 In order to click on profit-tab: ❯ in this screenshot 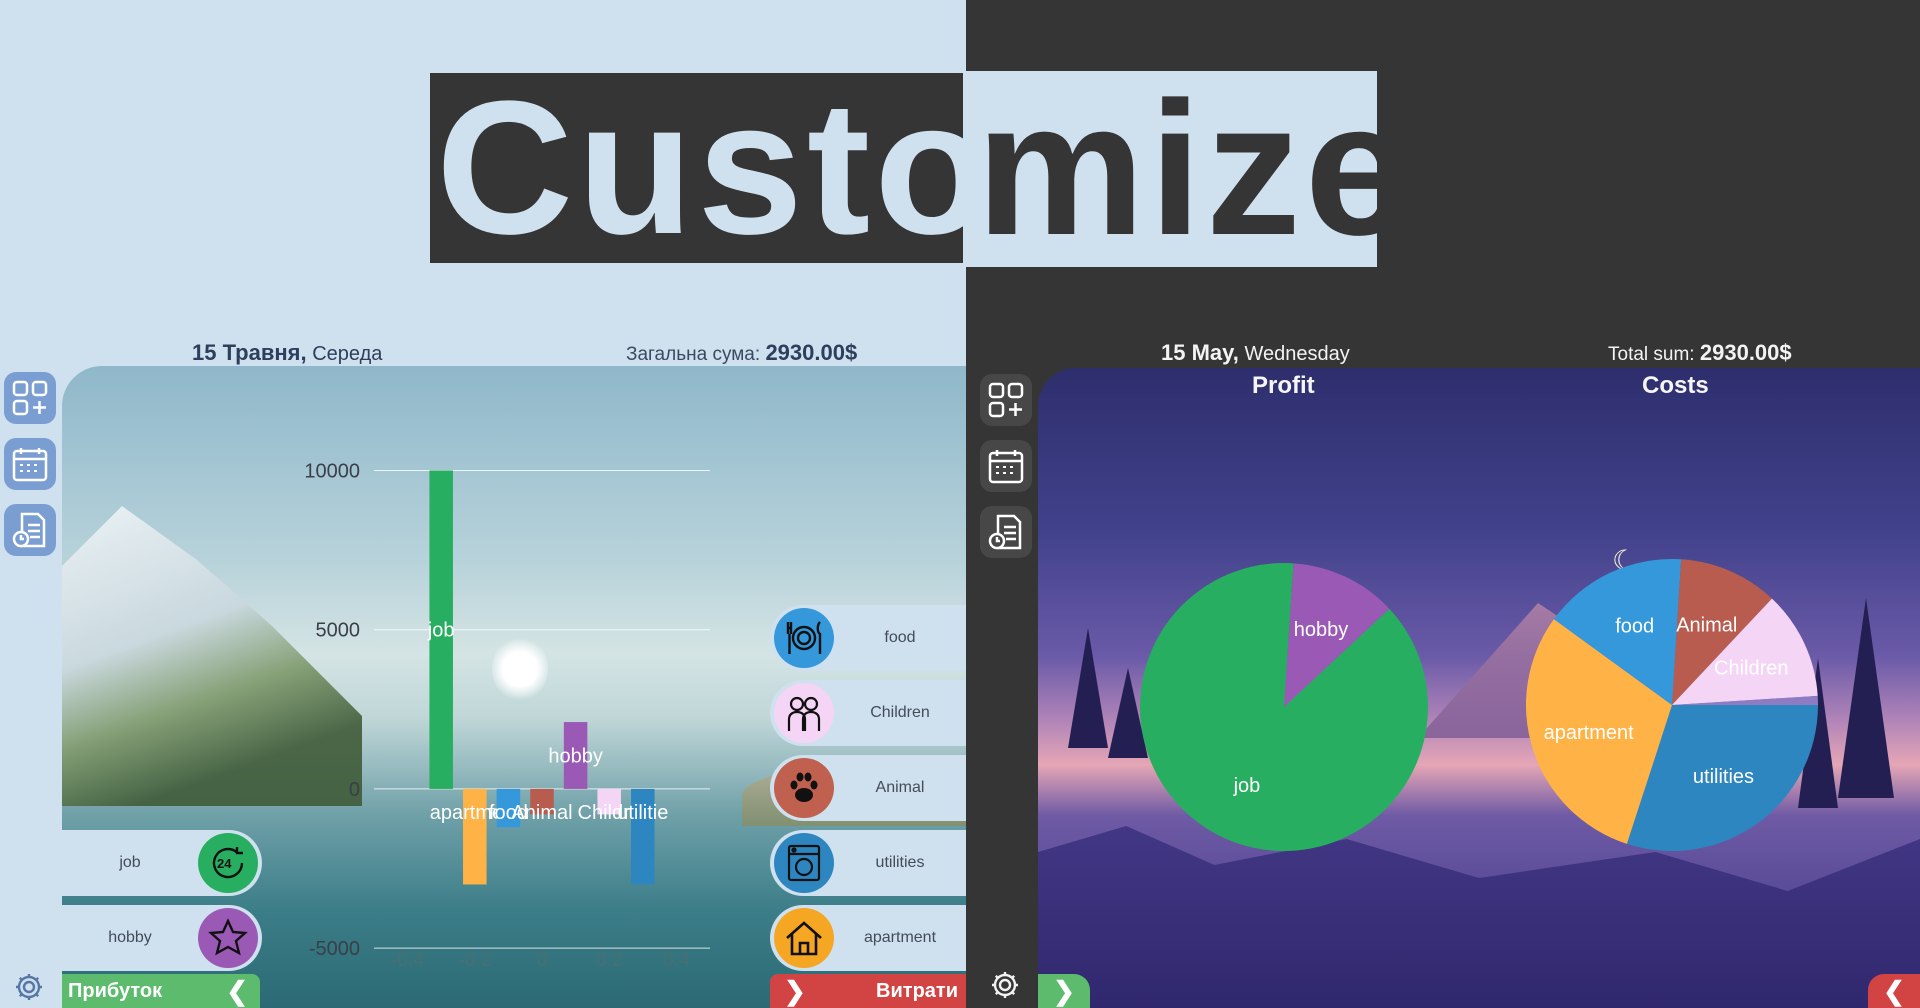, I will do `click(1064, 991)`.